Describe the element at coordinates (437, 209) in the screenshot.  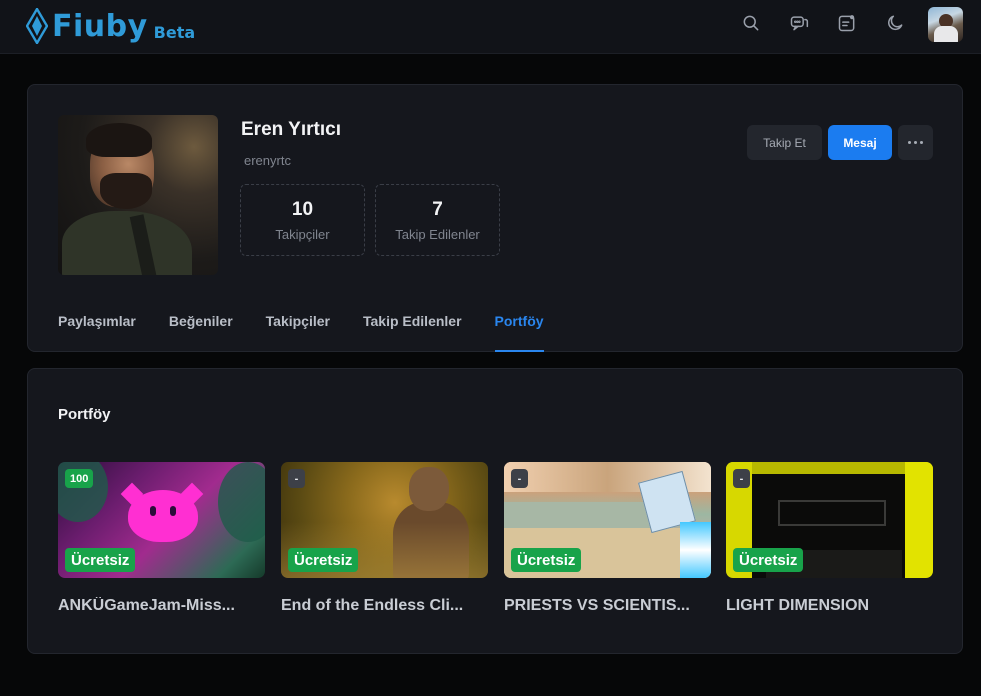
I see `following-count: 7` at that location.